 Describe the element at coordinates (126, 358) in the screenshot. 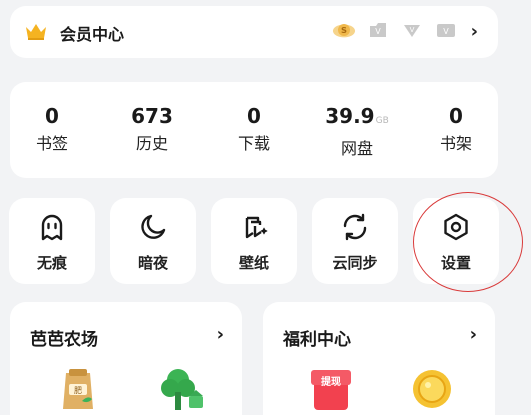

I see `baba-farm-card: 芭芭农场 › 肥` at that location.